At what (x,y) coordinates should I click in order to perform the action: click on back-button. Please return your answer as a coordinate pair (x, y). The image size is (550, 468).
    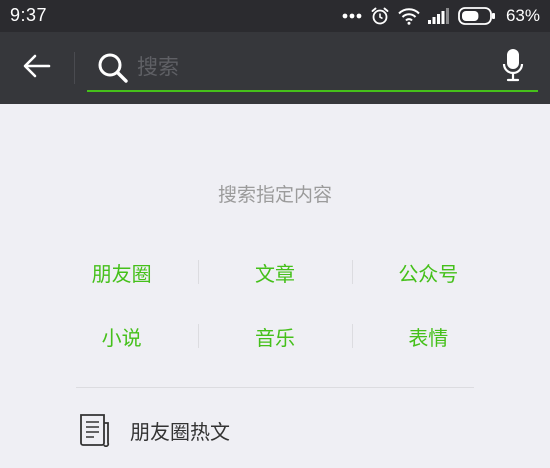
    Looking at the image, I should click on (37, 68).